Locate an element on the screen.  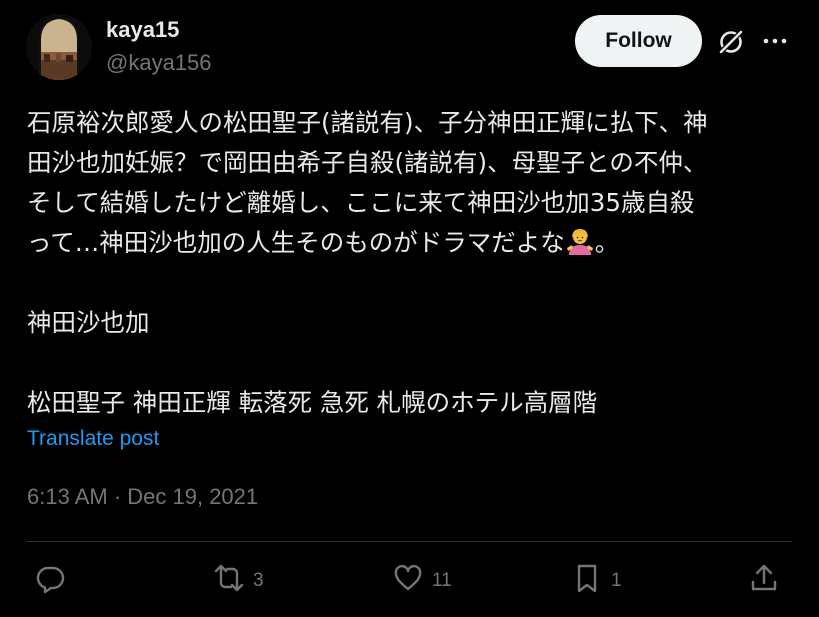
post-timestamp: 6:13 AM · Dec 19, 2021 is located at coordinates (142, 497).